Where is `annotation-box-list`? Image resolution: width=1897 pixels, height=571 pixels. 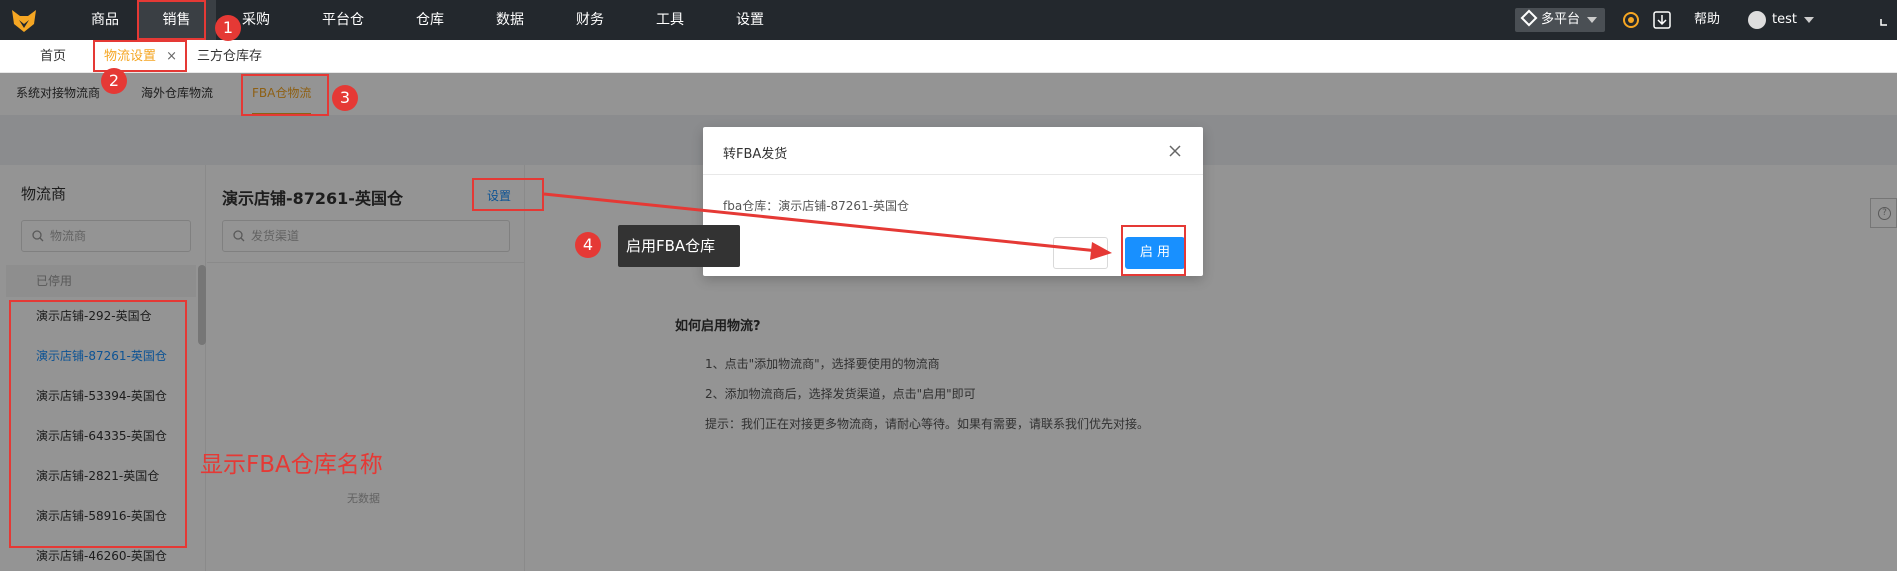 annotation-box-list is located at coordinates (98, 424).